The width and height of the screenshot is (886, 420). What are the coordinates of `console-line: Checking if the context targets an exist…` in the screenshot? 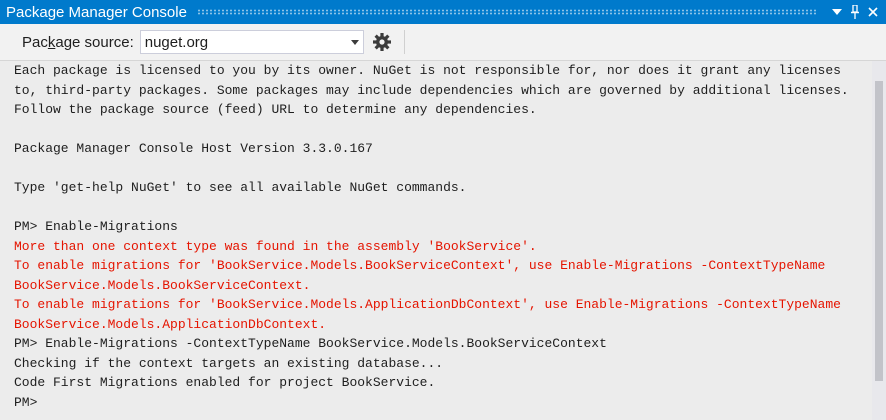 It's located at (229, 363).